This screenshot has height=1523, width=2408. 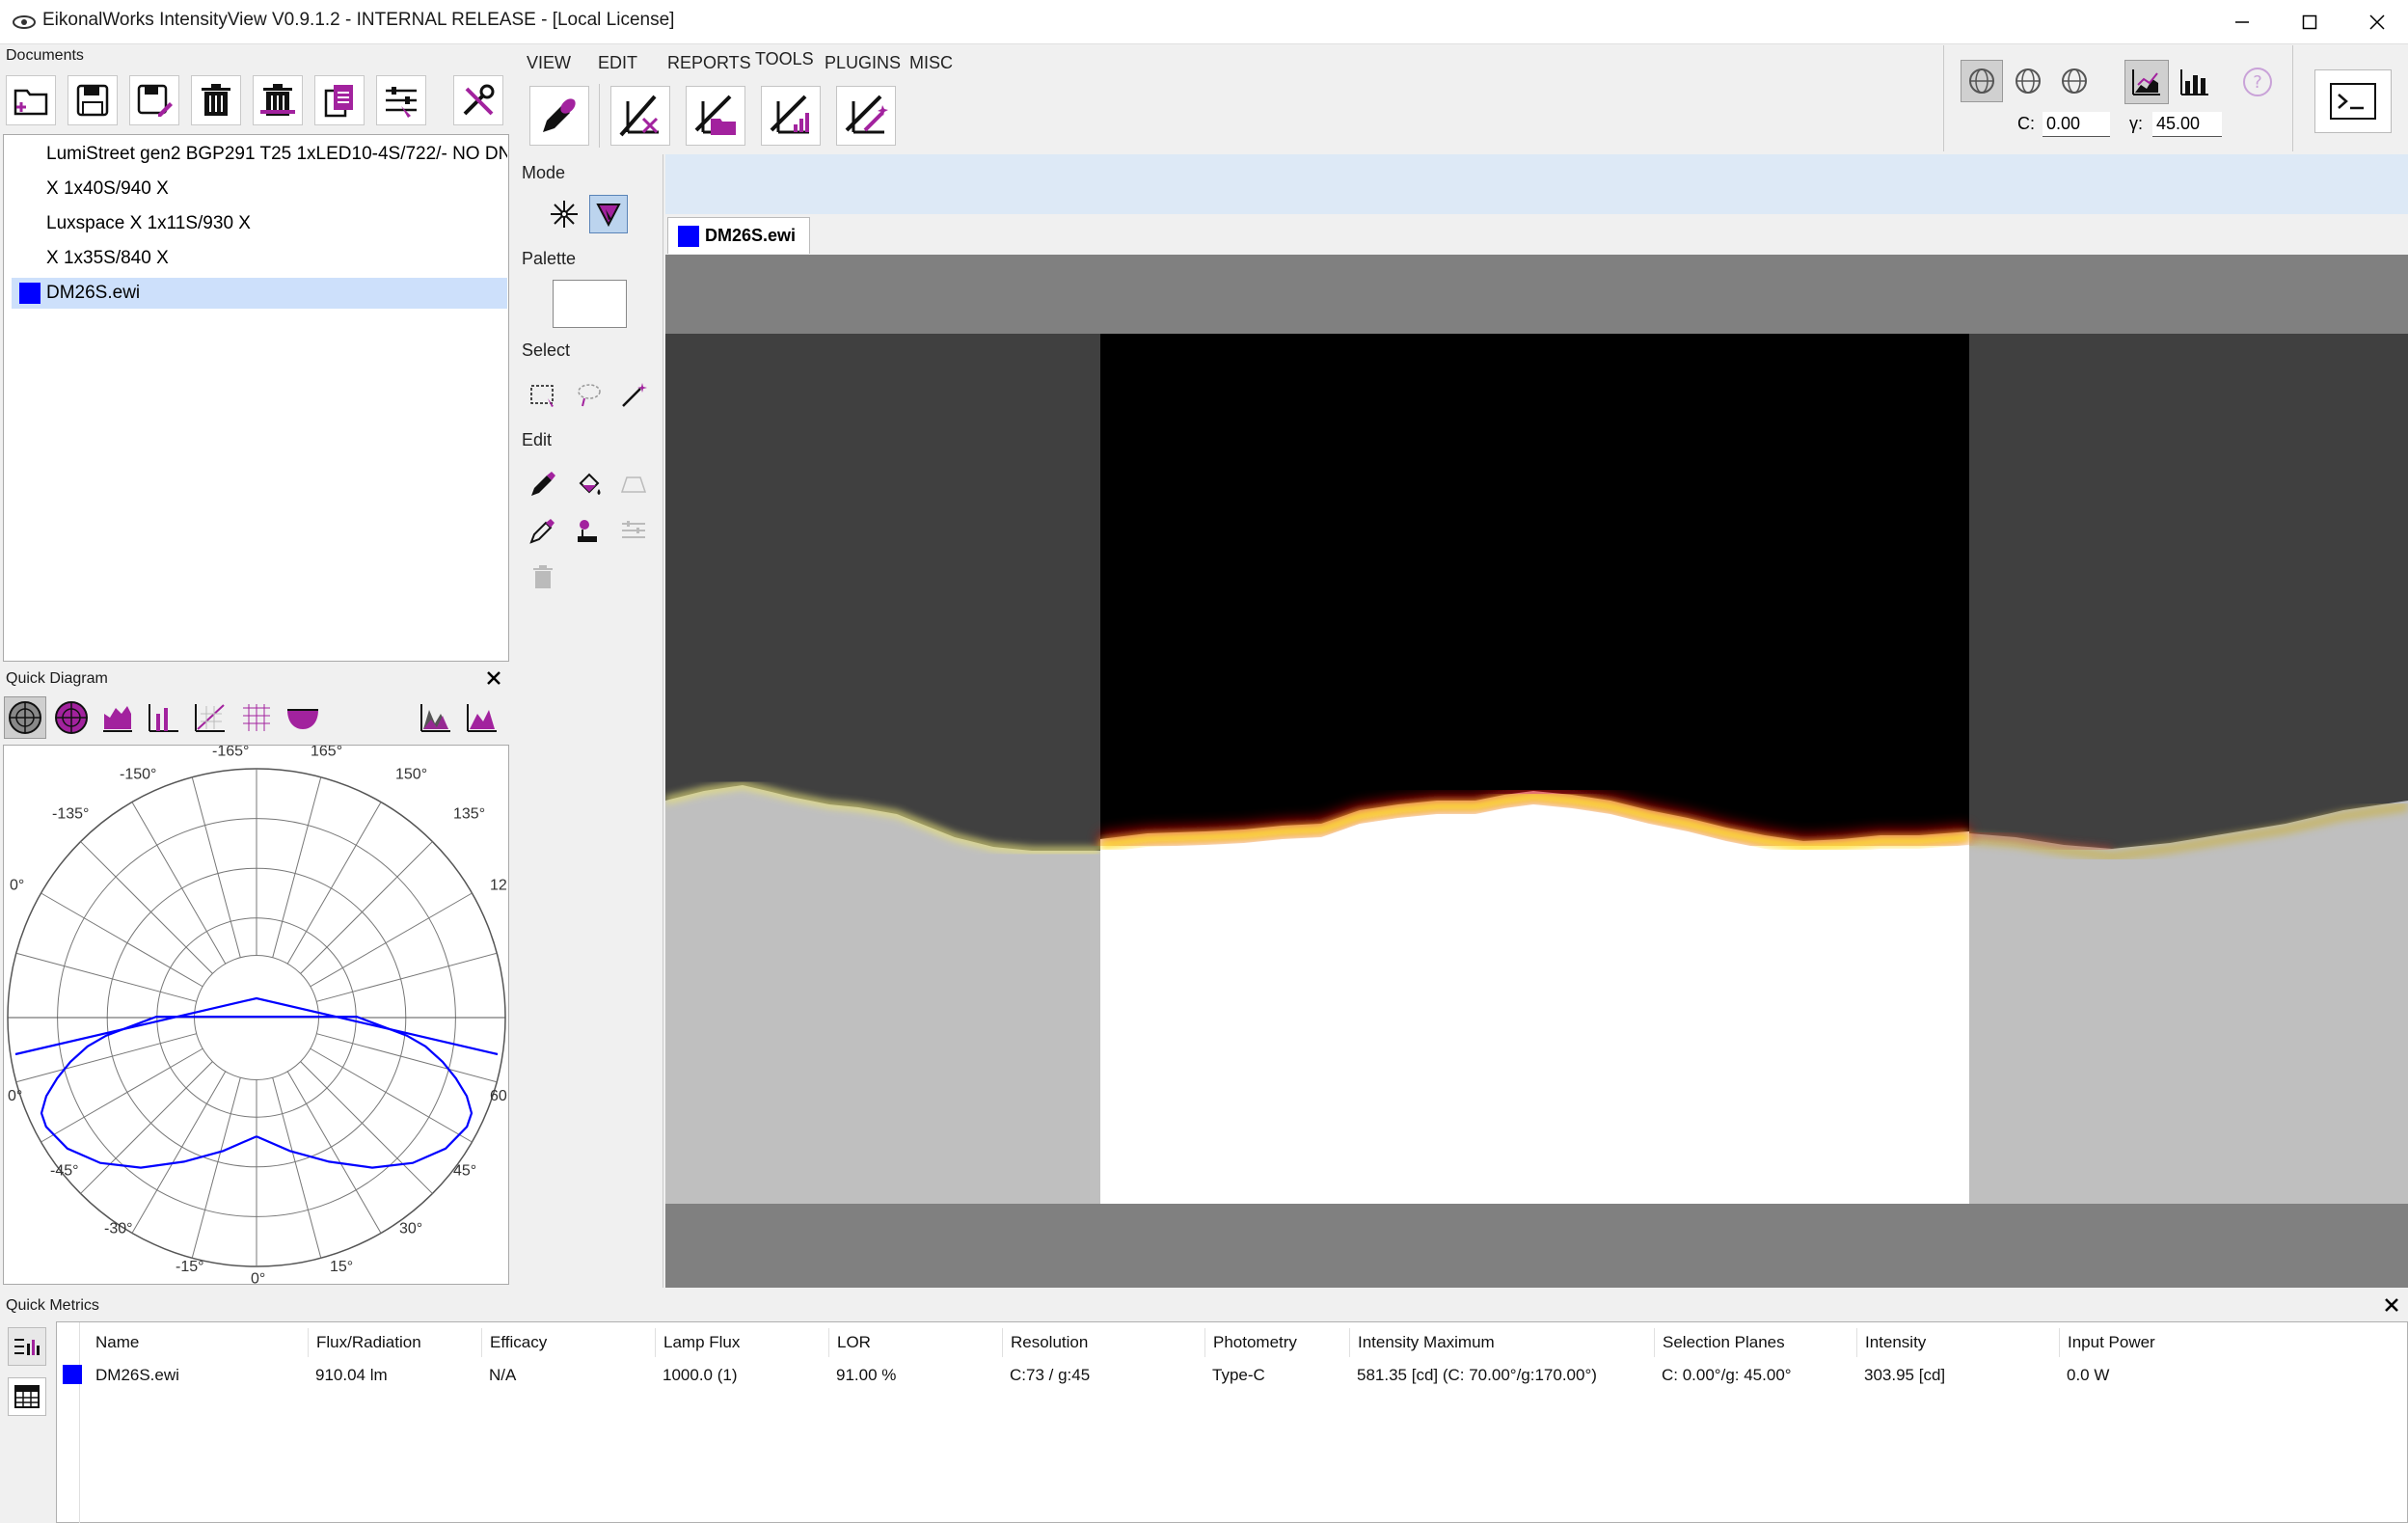 I want to click on area-chart-icon, so click(x=435, y=718).